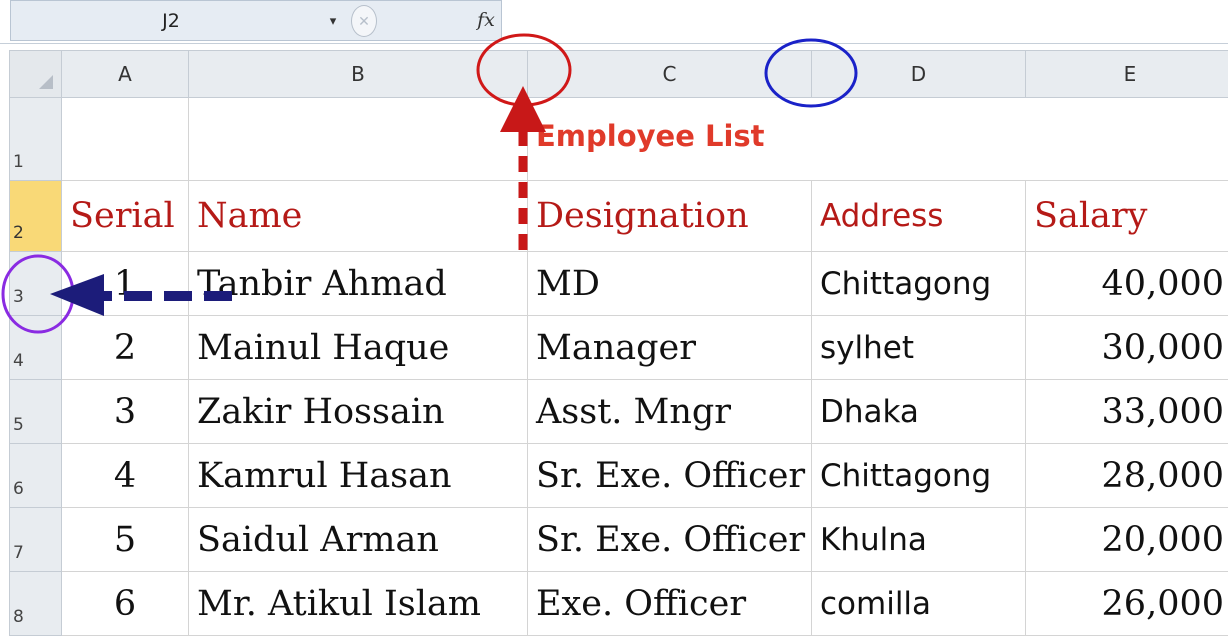 Image resolution: width=1228 pixels, height=636 pixels. I want to click on cell-serial: 3, so click(125, 412).